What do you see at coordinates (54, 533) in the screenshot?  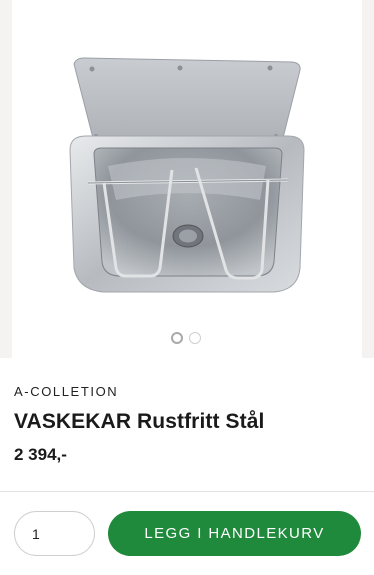 I see `quantity-input` at bounding box center [54, 533].